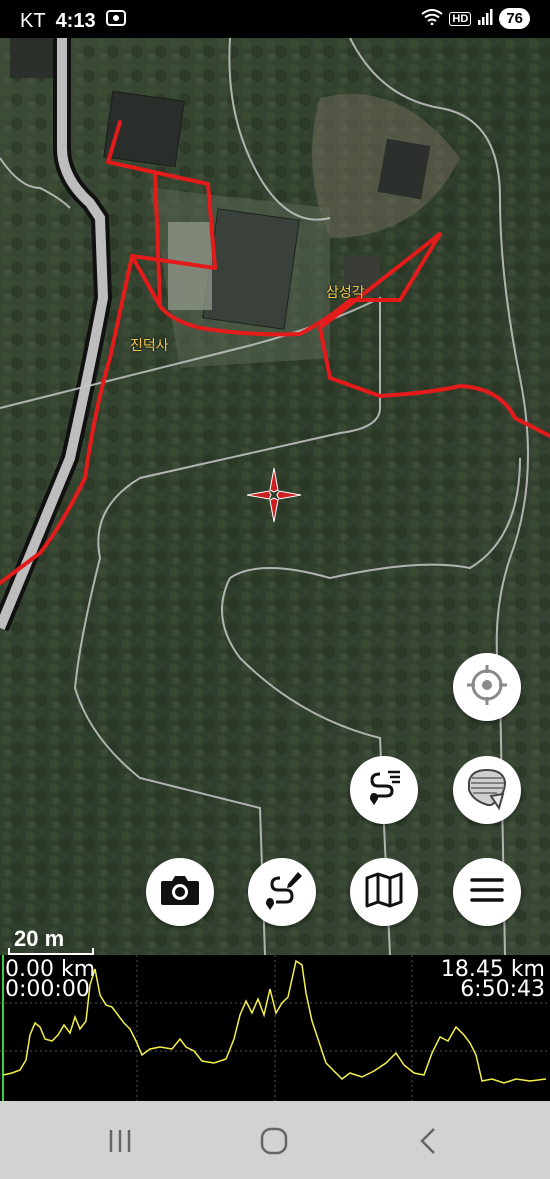 This screenshot has height=1179, width=550. Describe the element at coordinates (149, 346) in the screenshot. I see `place-label-jindeoksa: 진덕사` at that location.